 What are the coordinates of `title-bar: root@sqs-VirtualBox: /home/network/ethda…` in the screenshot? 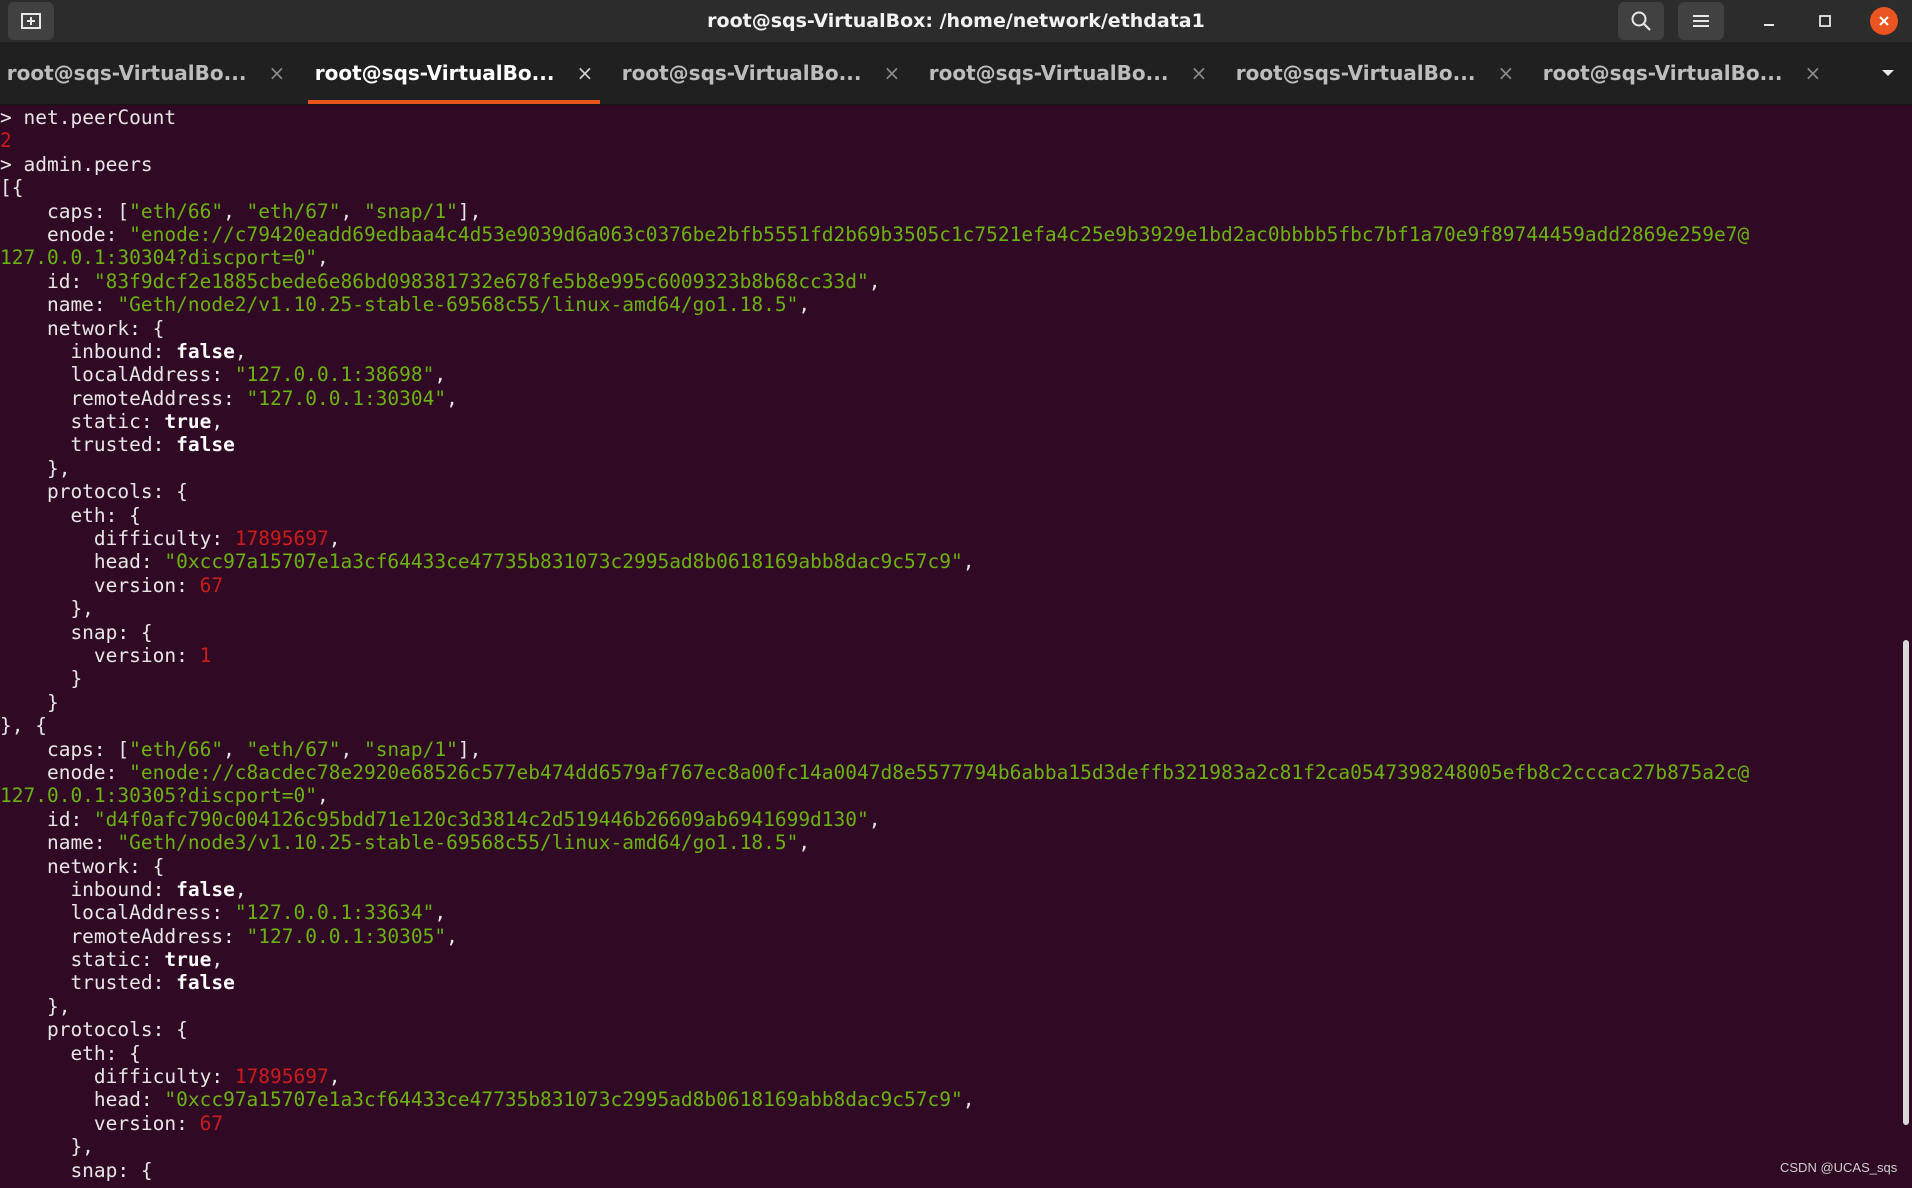 It's located at (956, 21).